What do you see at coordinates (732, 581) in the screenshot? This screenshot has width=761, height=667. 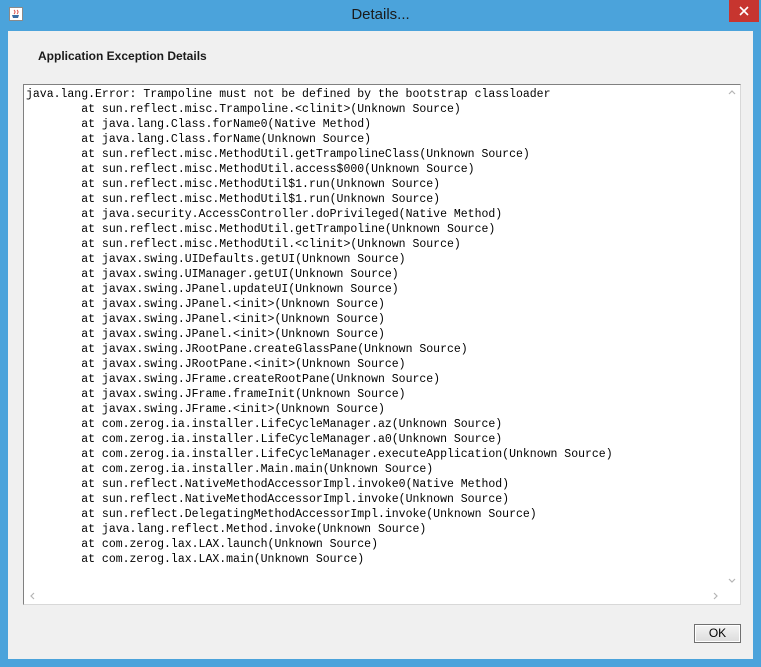 I see `scroll-down-icon` at bounding box center [732, 581].